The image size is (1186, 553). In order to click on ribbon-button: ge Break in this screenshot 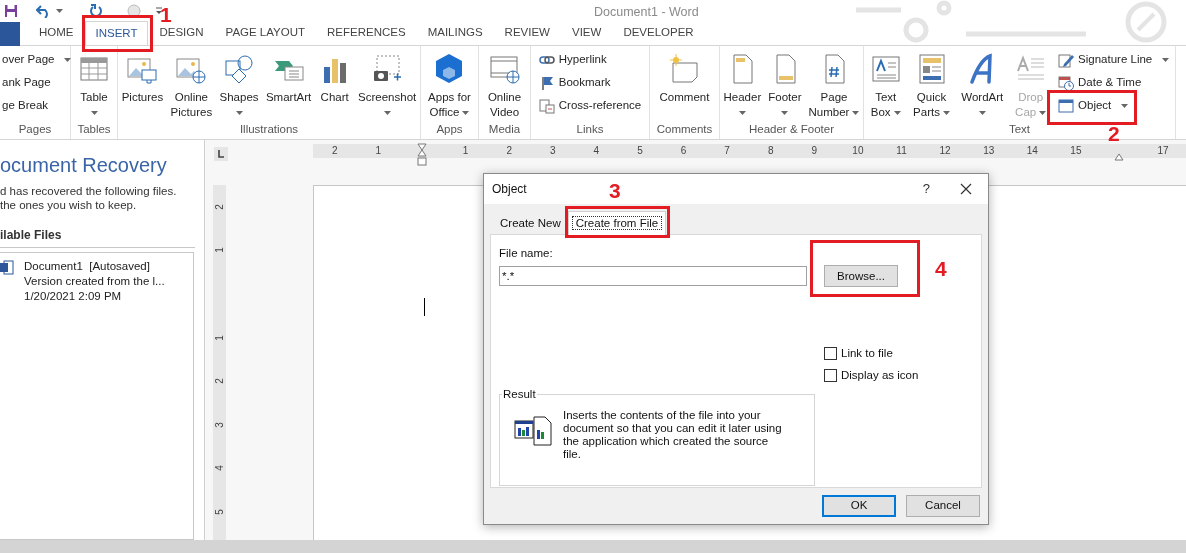, I will do `click(25, 105)`.